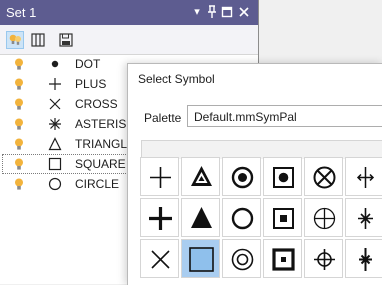 Image resolution: width=382 pixels, height=285 pixels. I want to click on bulbs-icon, so click(15, 39).